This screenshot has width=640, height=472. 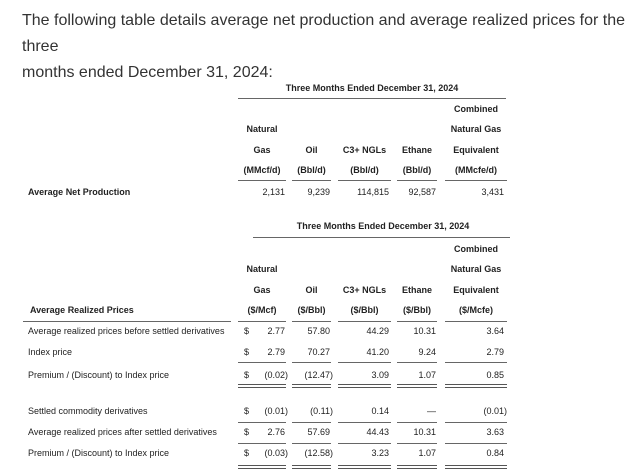 I want to click on cell-value: (12.58), so click(x=318, y=453).